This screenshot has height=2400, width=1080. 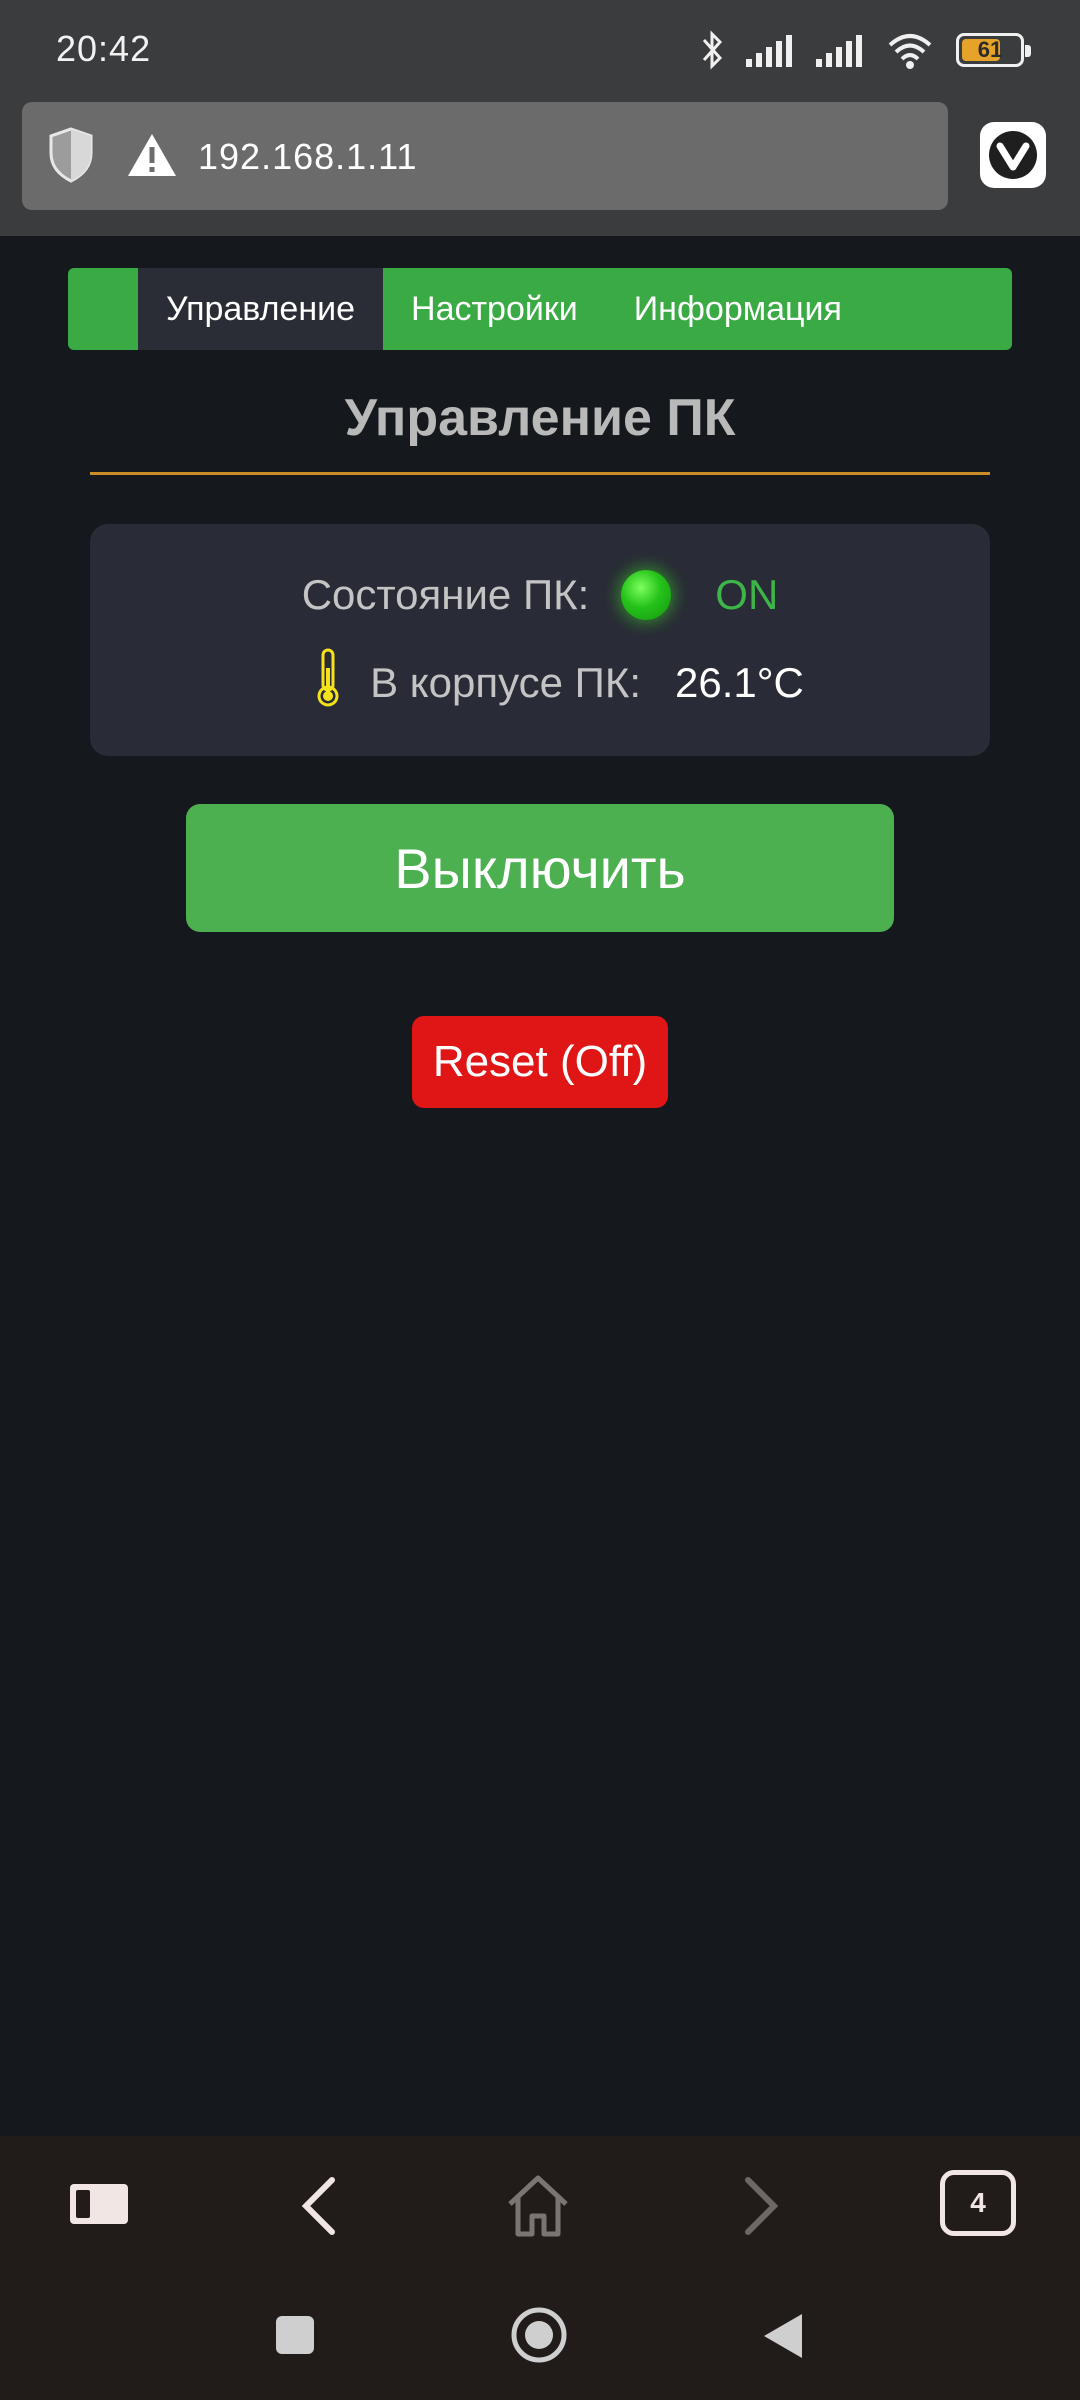 What do you see at coordinates (295, 2337) in the screenshot?
I see `recents-icon` at bounding box center [295, 2337].